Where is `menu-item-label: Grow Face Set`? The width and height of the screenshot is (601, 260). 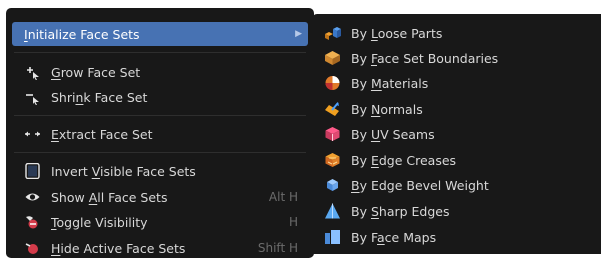
menu-item-label: Grow Face Set is located at coordinates (96, 72).